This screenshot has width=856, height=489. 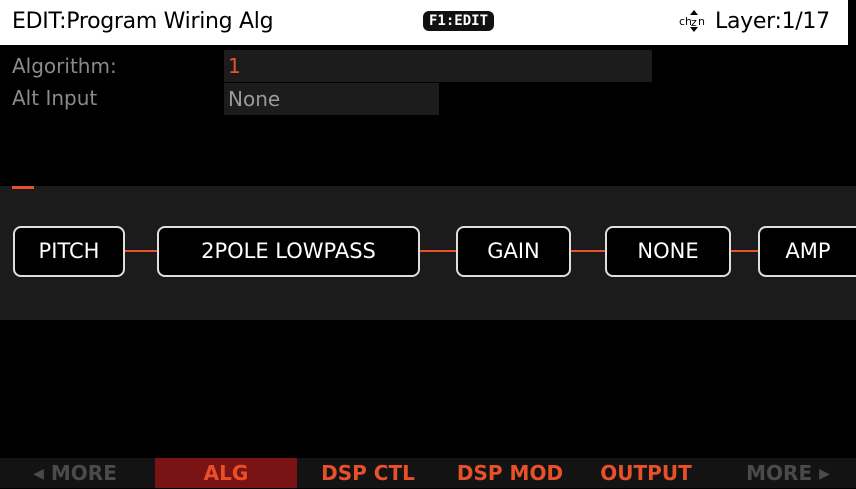 What do you see at coordinates (55, 98) in the screenshot?
I see `alt-input-label: Alt Input` at bounding box center [55, 98].